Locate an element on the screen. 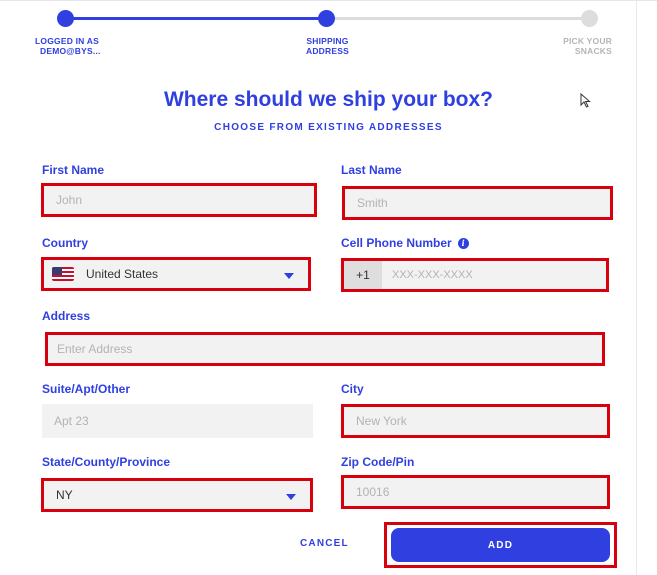 This screenshot has width=657, height=575. state-value: NY is located at coordinates (64, 495).